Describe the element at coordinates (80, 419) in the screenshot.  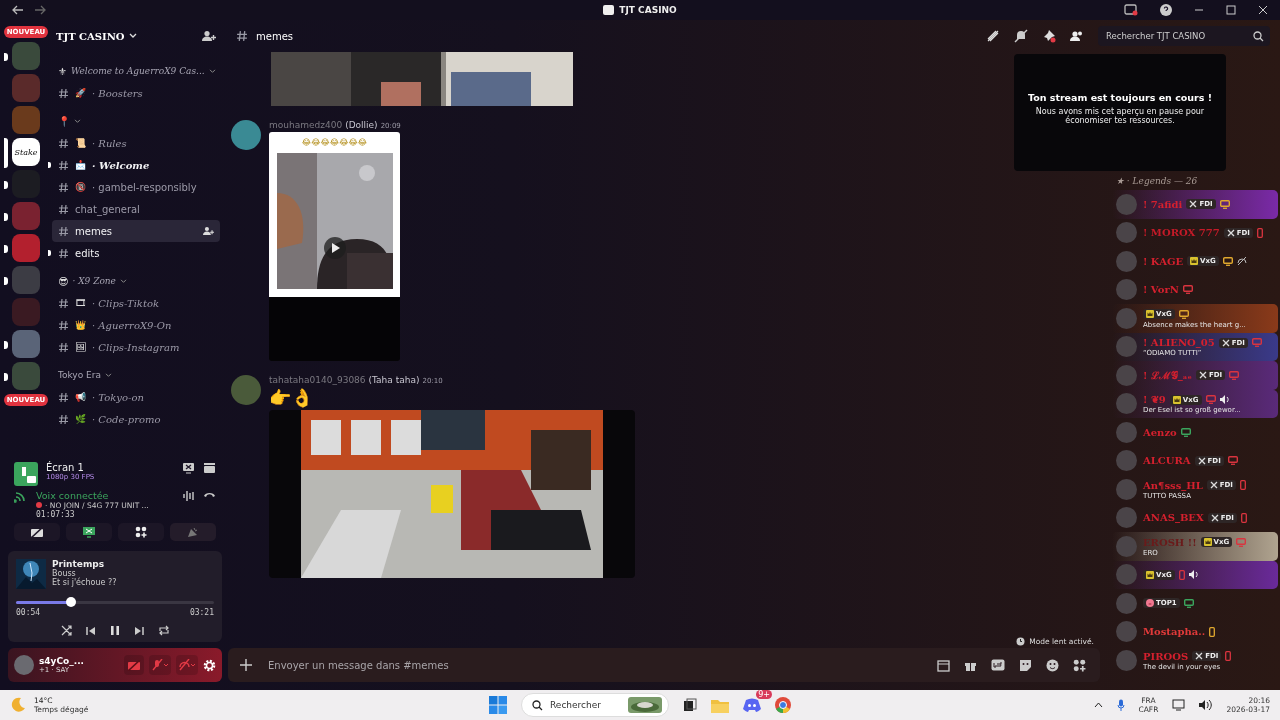
I see `channel-emoji: 🌿` at that location.